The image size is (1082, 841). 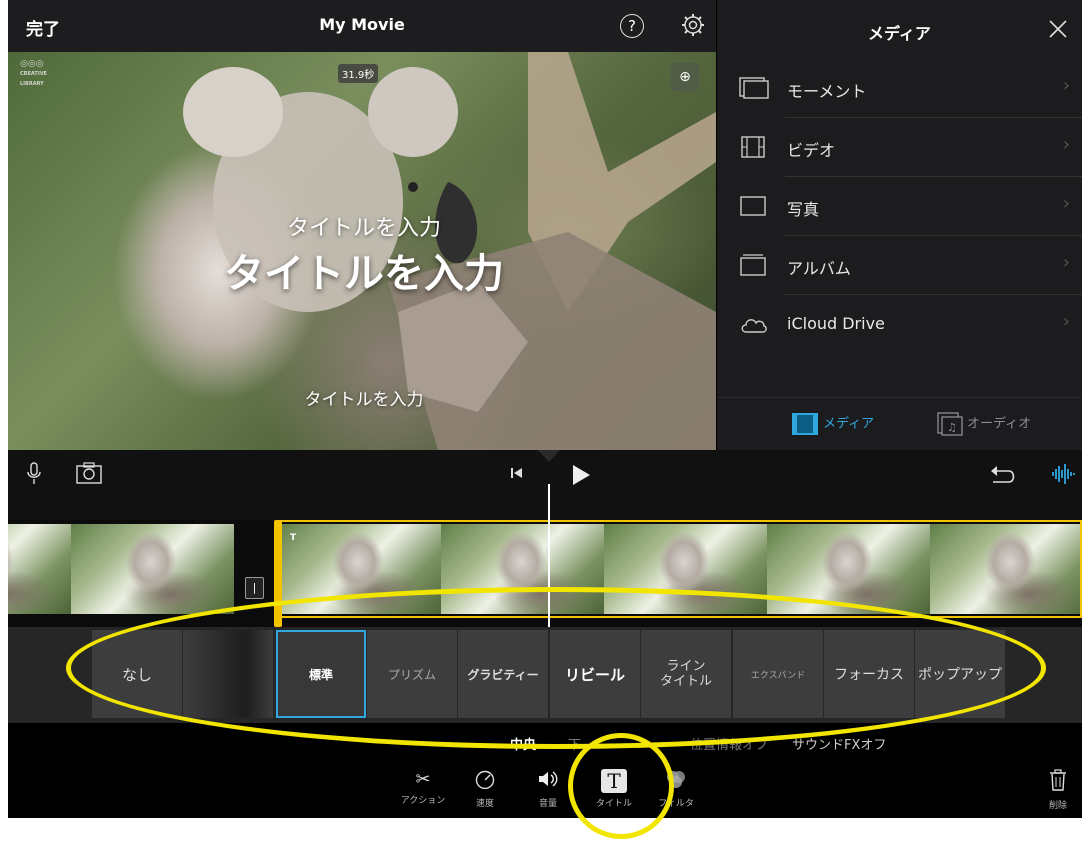 What do you see at coordinates (581, 475) in the screenshot?
I see `play-icon` at bounding box center [581, 475].